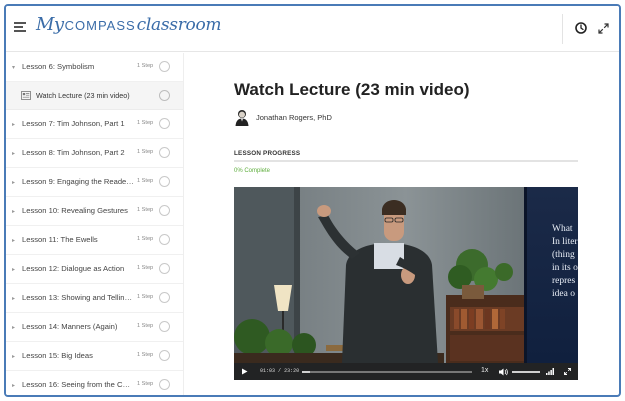  I want to click on sidebar-lesson-label: Lesson 11: The Ewells, so click(60, 239).